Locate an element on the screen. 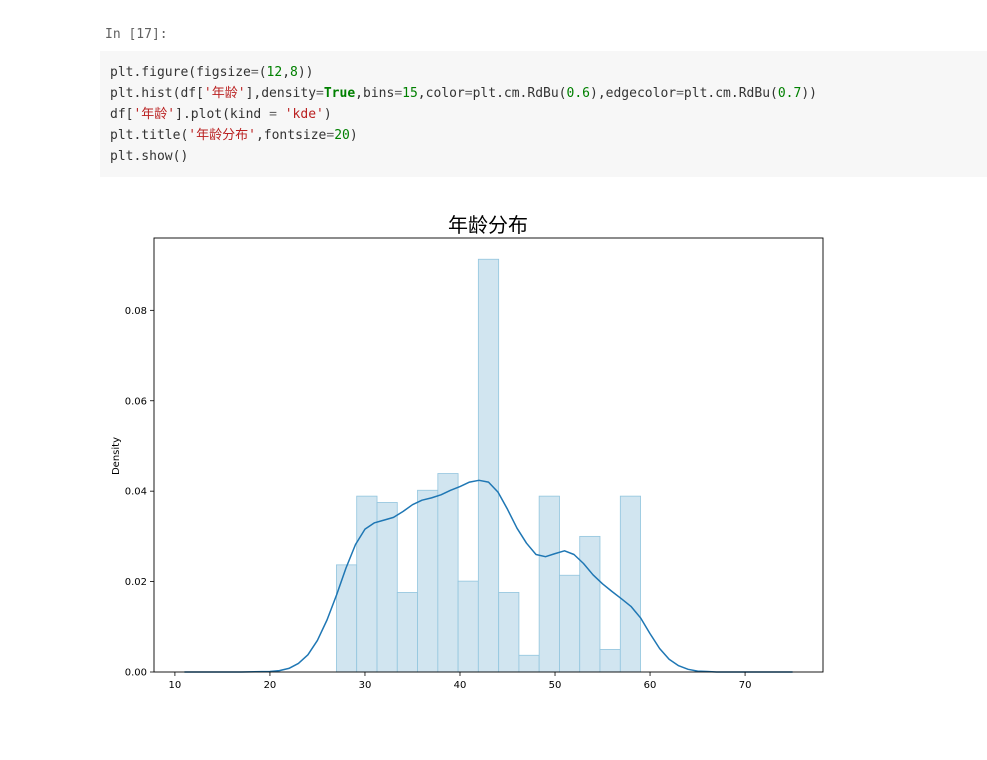 This screenshot has height=760, width=987. x-tick-label: 20 is located at coordinates (270, 685).